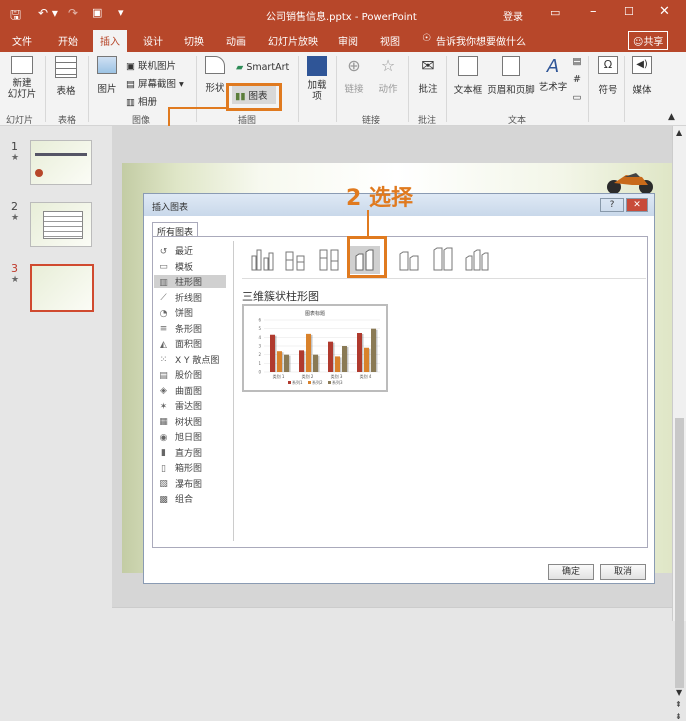  Describe the element at coordinates (184, 314) in the screenshot. I see `chart-category-label: 饼图` at that location.